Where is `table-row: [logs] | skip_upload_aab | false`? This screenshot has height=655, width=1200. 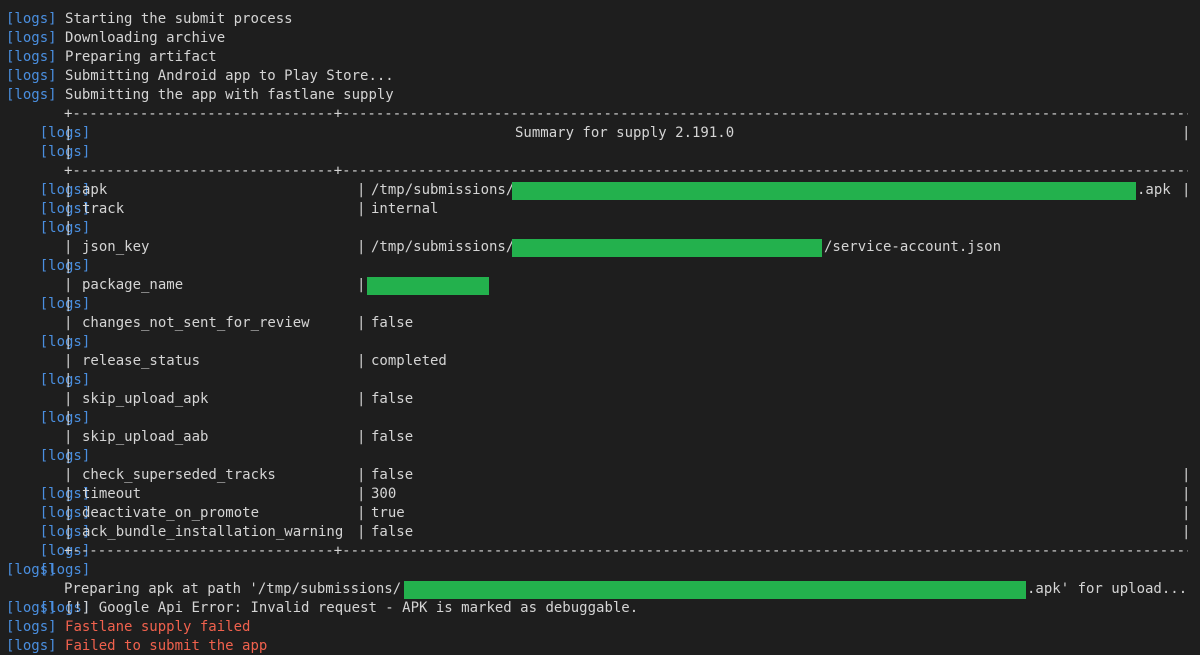 table-row: [logs] | skip_upload_aab | false is located at coordinates (226, 446).